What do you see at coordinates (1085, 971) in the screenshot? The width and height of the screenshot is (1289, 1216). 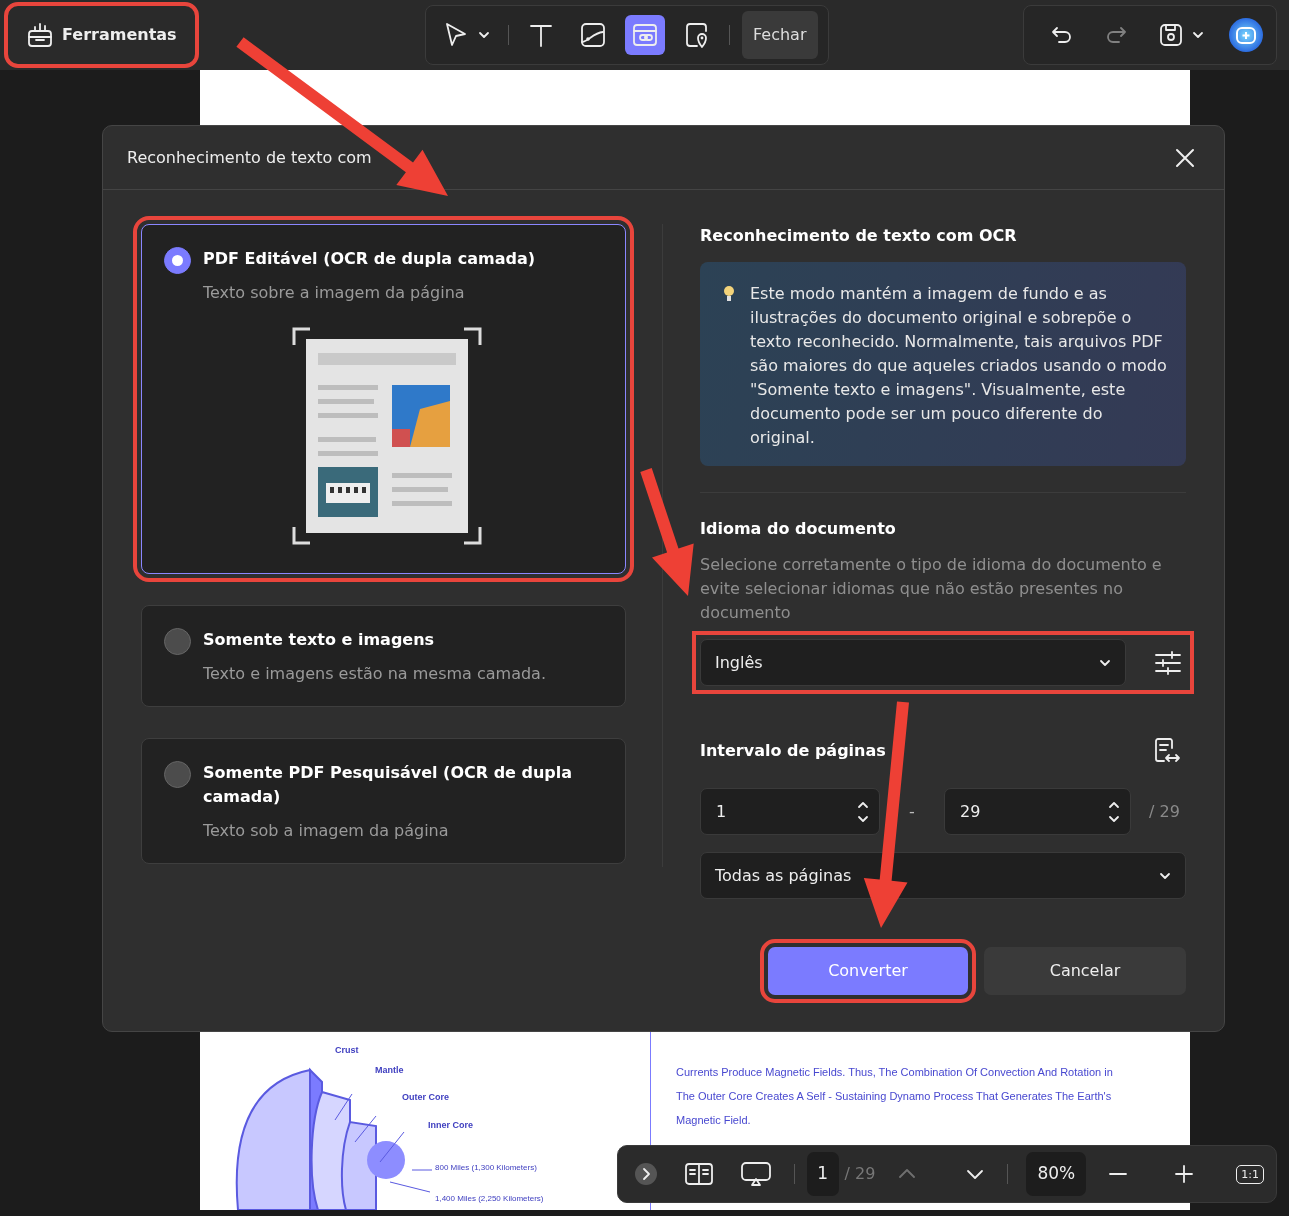 I see `cancel-button: Cancelar` at bounding box center [1085, 971].